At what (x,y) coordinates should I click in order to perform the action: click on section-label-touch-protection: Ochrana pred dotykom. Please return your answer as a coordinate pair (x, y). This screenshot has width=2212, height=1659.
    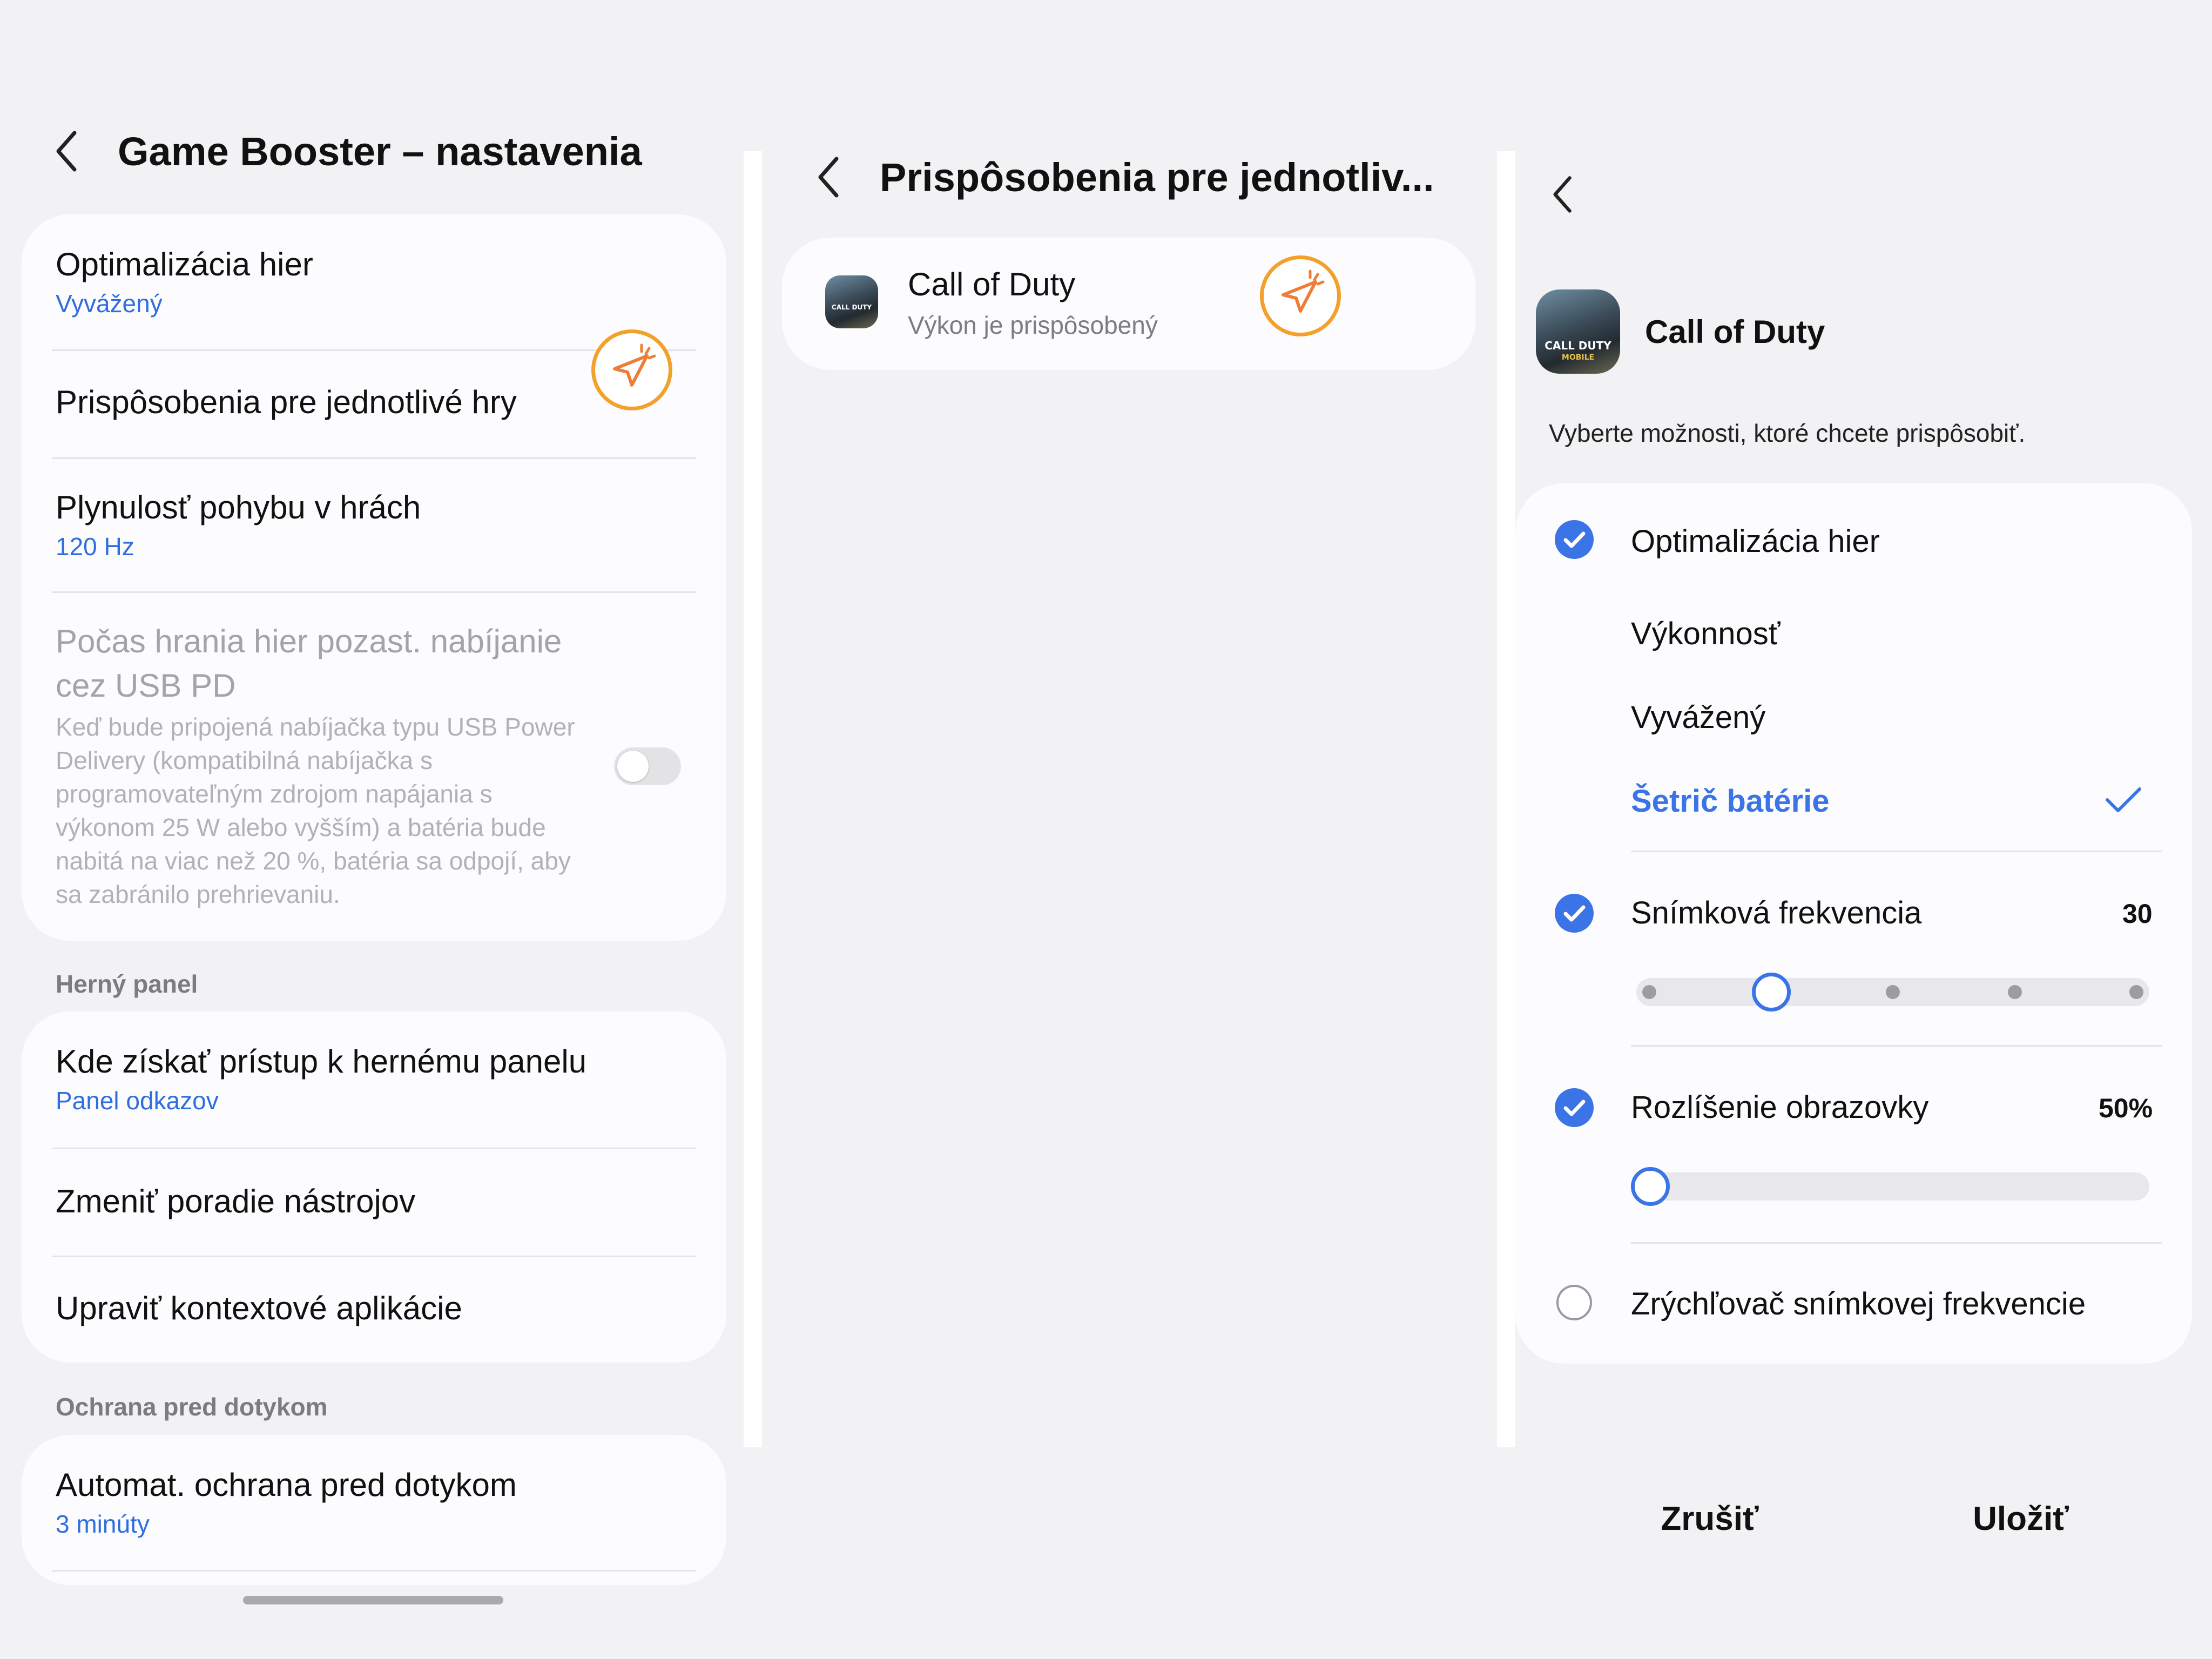
    Looking at the image, I should click on (192, 1407).